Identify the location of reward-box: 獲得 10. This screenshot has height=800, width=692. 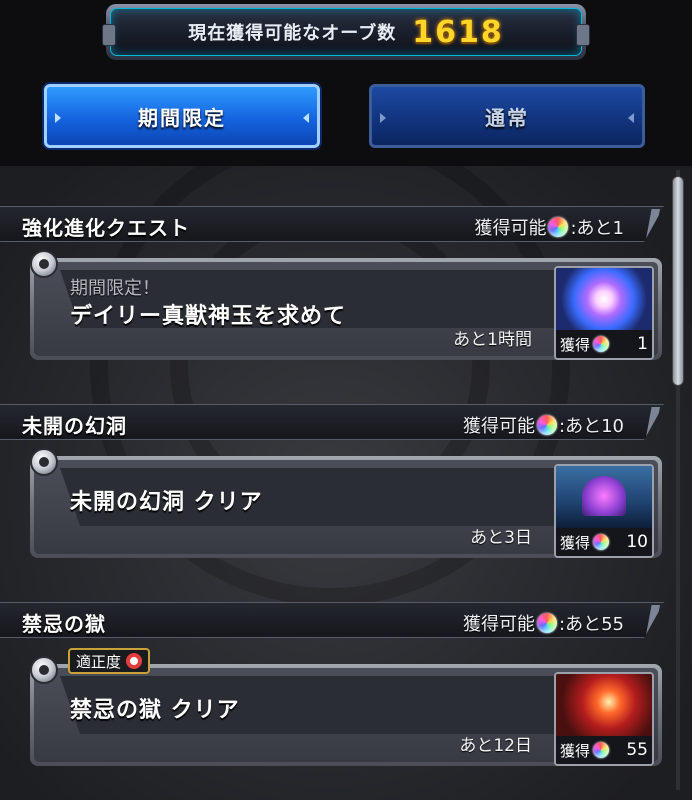
(604, 511).